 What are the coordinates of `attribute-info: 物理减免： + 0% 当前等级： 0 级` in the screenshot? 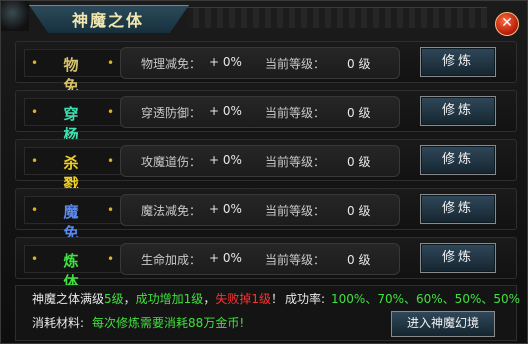 It's located at (260, 63).